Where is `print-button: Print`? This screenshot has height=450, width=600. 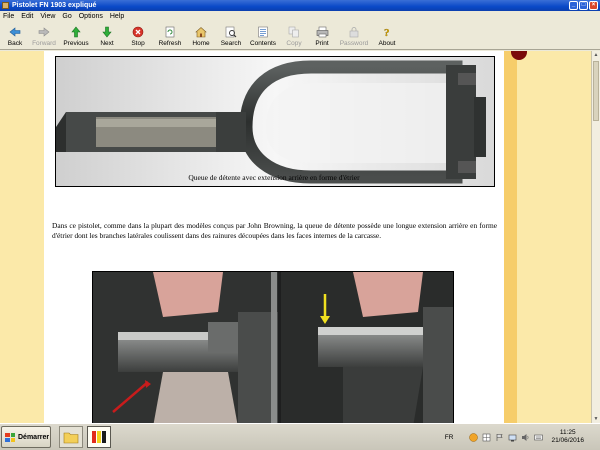
print-button: Print is located at coordinates (322, 36).